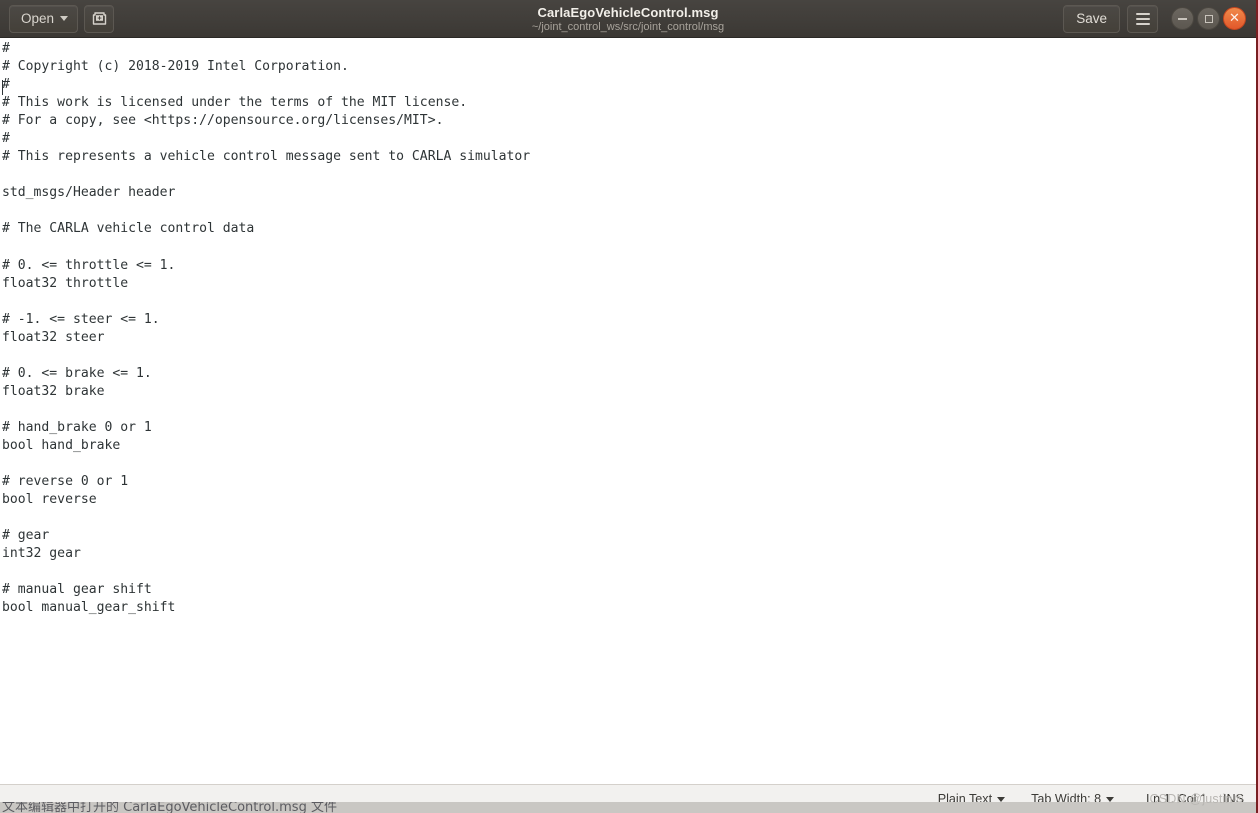 This screenshot has height=813, width=1258. I want to click on save-button: Save, so click(1091, 18).